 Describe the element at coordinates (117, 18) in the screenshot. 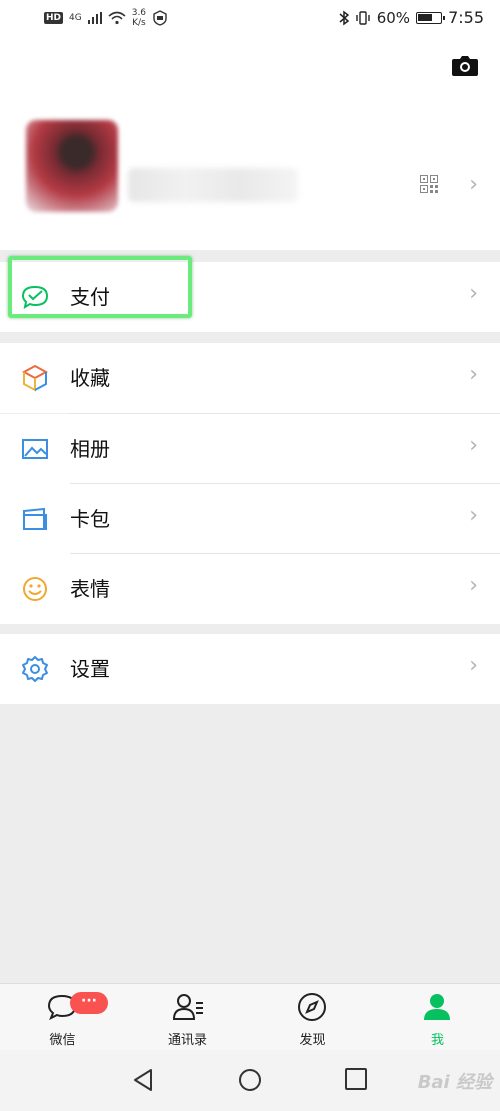

I see `wifi-icon` at that location.